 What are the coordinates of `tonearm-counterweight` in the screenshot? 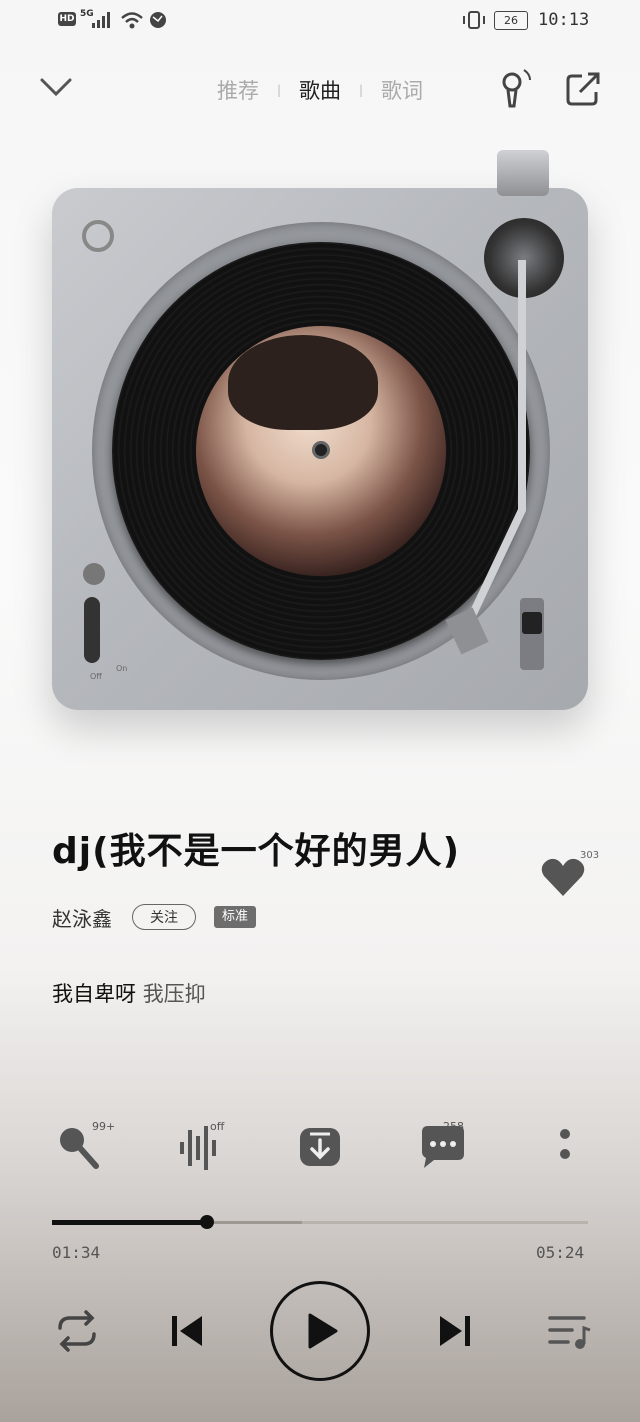 It's located at (523, 173).